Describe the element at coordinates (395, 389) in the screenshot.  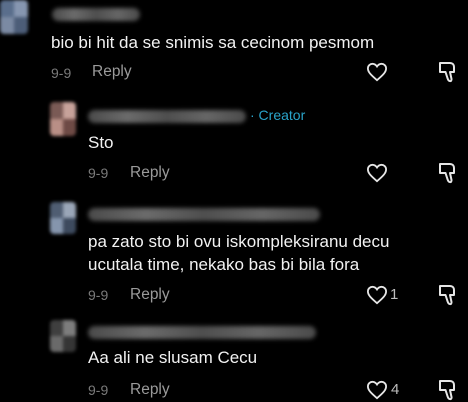
I see `like-count: 4` at that location.